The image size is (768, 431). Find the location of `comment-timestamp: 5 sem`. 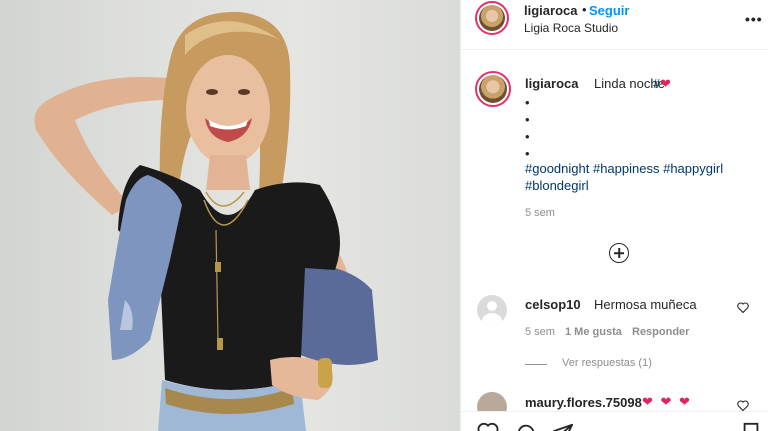

comment-timestamp: 5 sem is located at coordinates (540, 332).